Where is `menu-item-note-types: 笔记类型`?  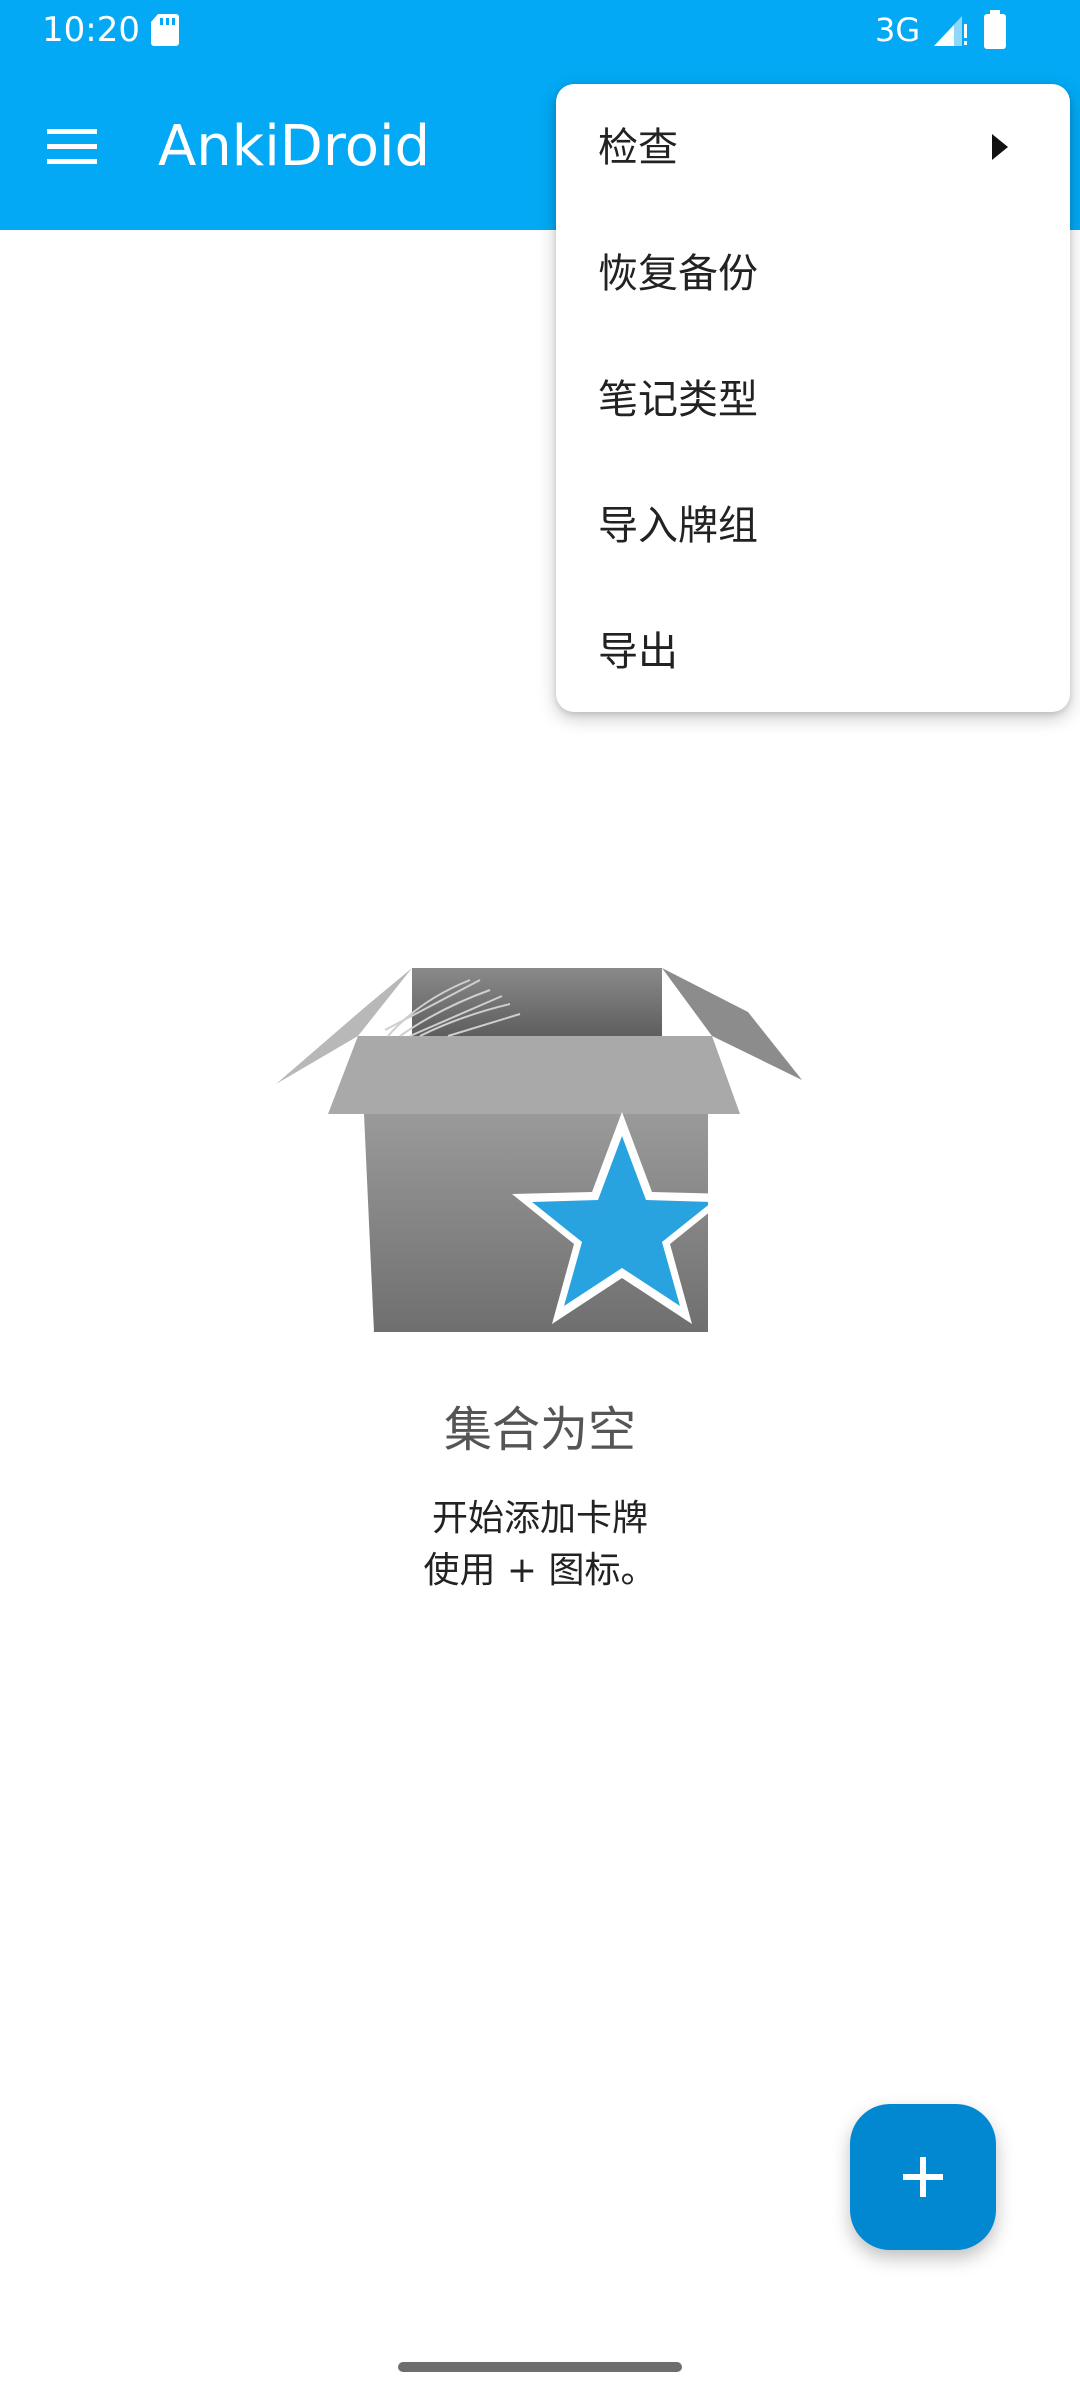
menu-item-note-types: 笔记类型 is located at coordinates (813, 399).